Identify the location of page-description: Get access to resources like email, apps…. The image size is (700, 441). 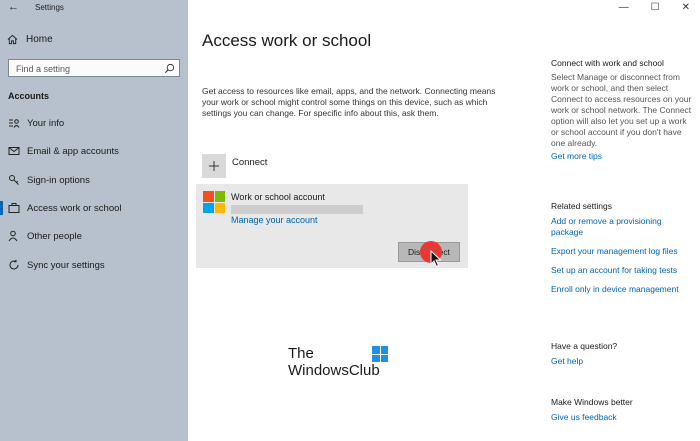
(349, 102).